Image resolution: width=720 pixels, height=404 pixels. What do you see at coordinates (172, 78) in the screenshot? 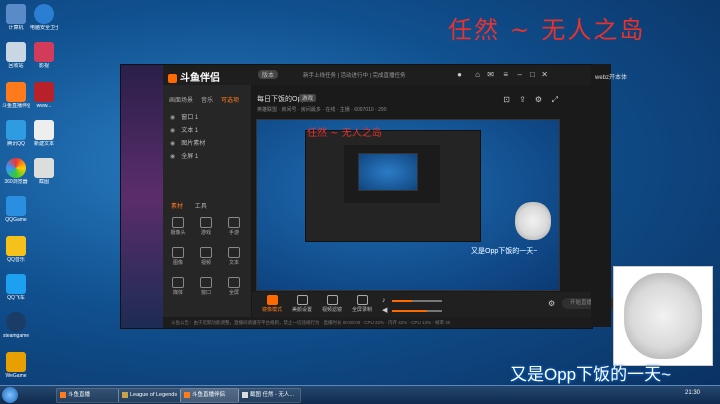
I see `logo-icon` at bounding box center [172, 78].